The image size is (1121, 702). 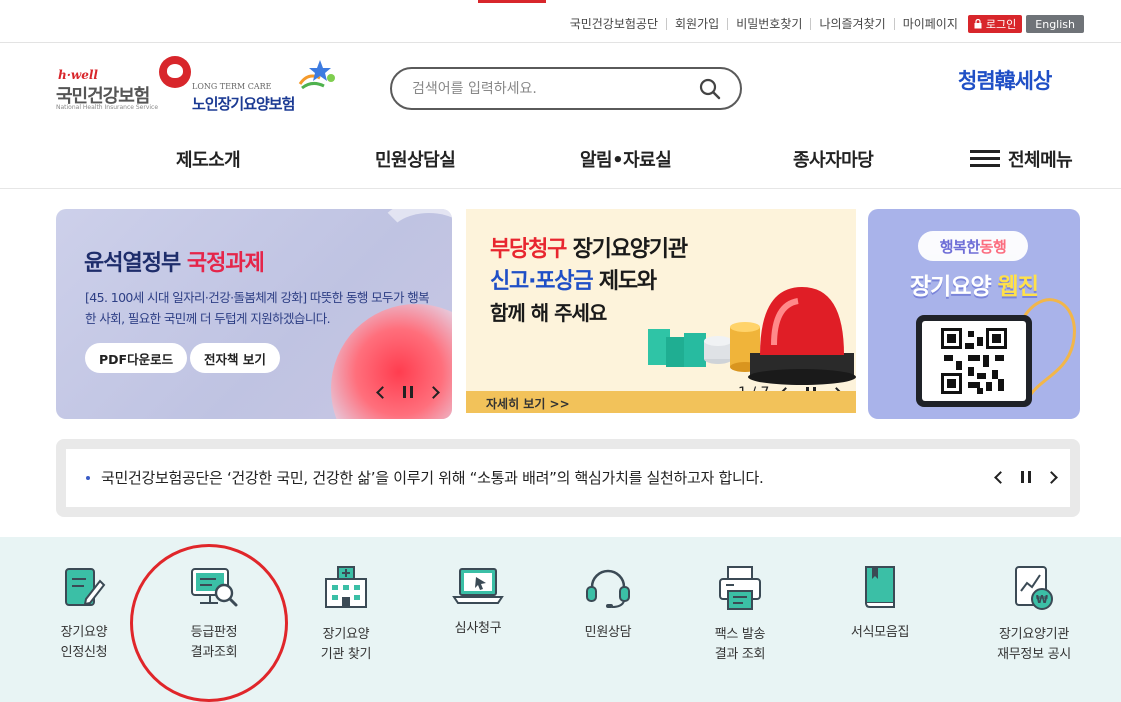 I want to click on search-icon, so click(x=710, y=89).